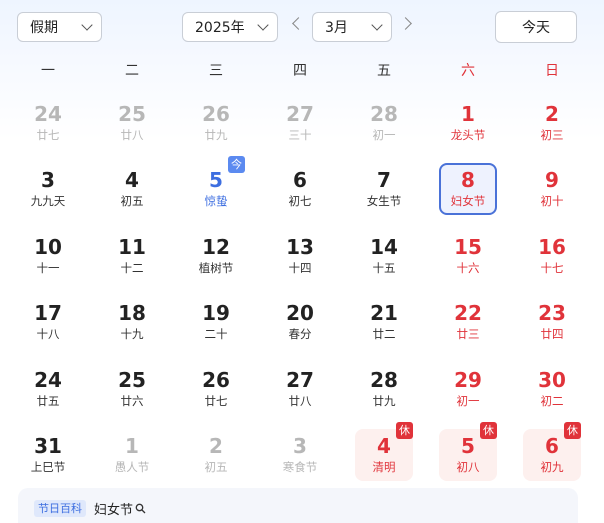 The width and height of the screenshot is (604, 523). I want to click on calendar-day-cell: 28 廿九, so click(384, 391).